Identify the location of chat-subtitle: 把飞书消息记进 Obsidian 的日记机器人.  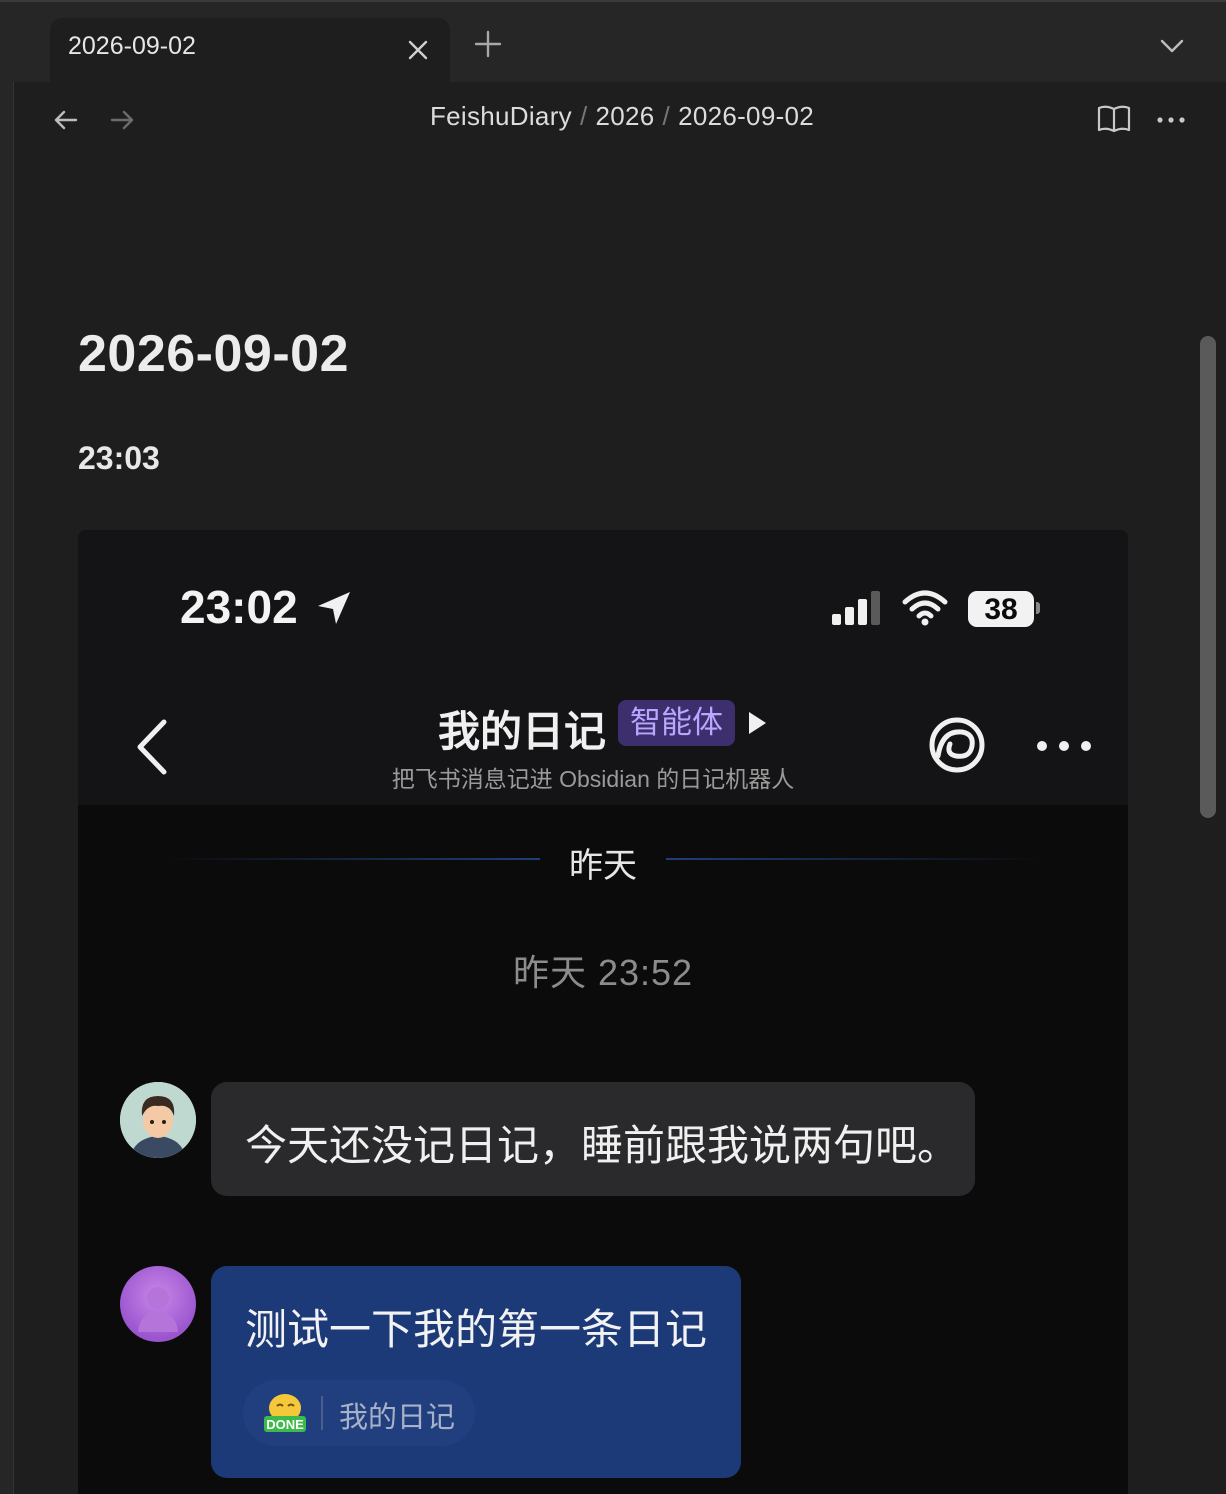
(593, 779).